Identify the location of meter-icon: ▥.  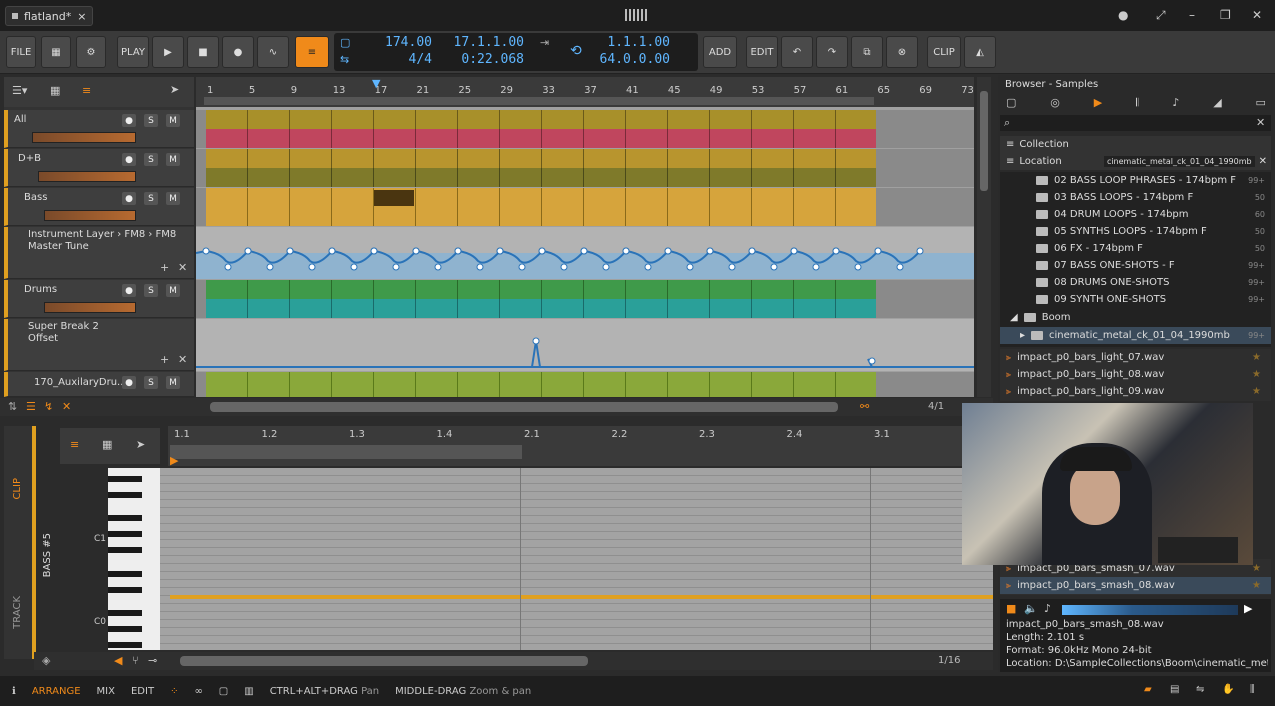
(248, 691).